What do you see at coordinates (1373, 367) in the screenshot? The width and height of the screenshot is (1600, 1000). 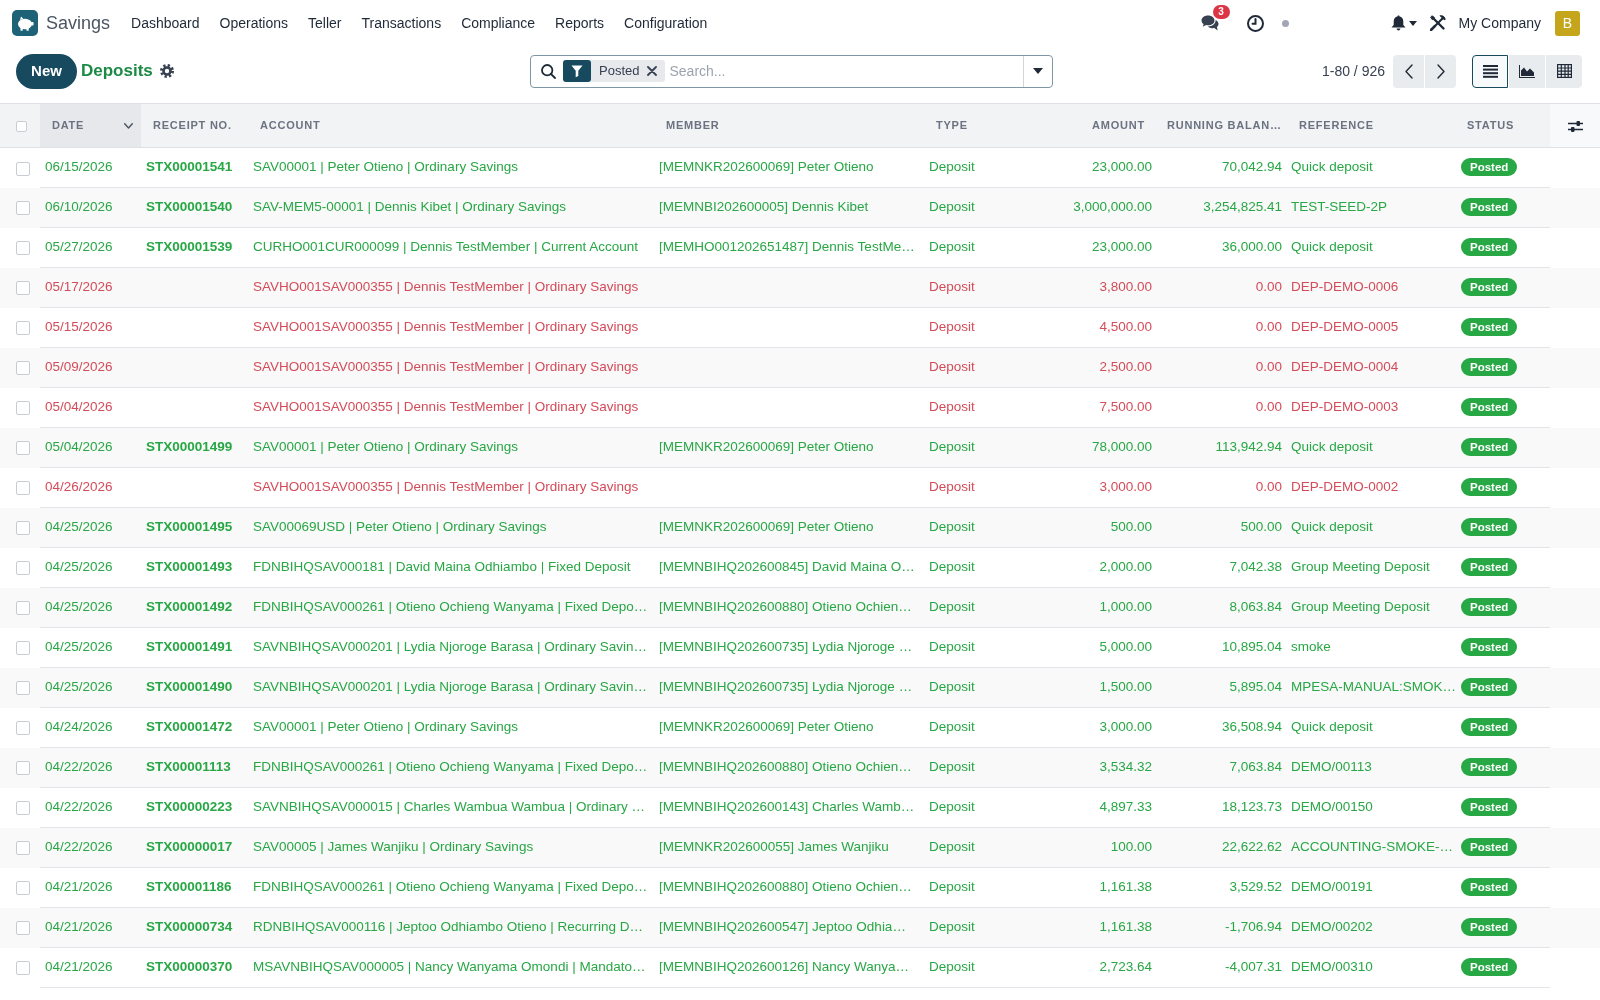 I see `table-cell: DEP-DEMO-0004` at bounding box center [1373, 367].